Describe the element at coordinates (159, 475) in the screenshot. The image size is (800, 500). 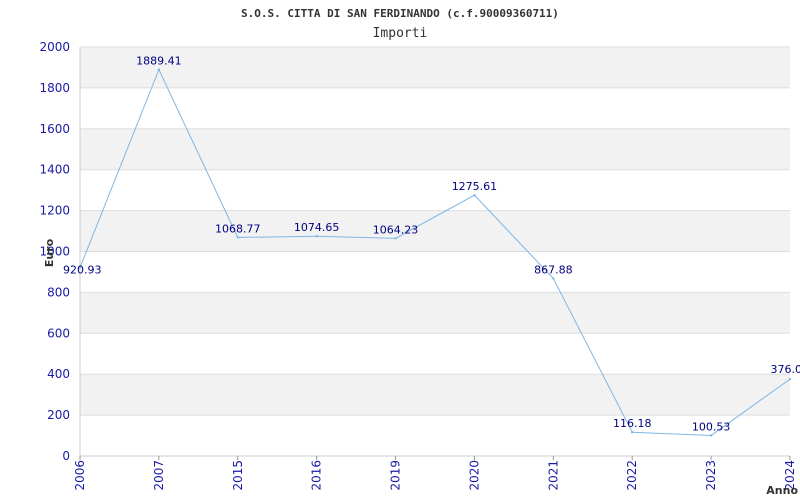
I see `x-tick-label: 2007` at that location.